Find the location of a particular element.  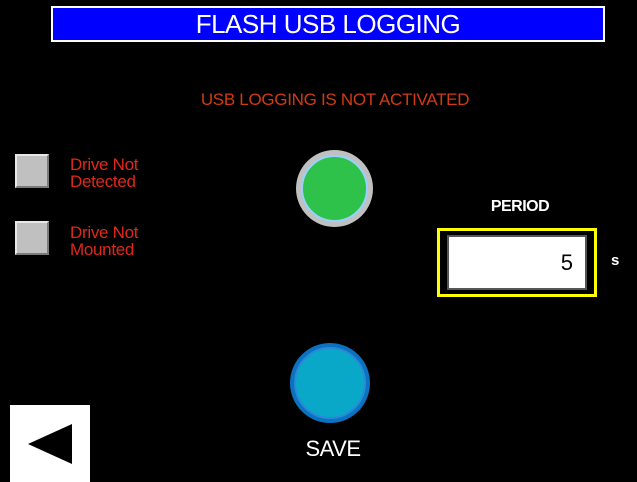

period-field-frame is located at coordinates (517, 262).